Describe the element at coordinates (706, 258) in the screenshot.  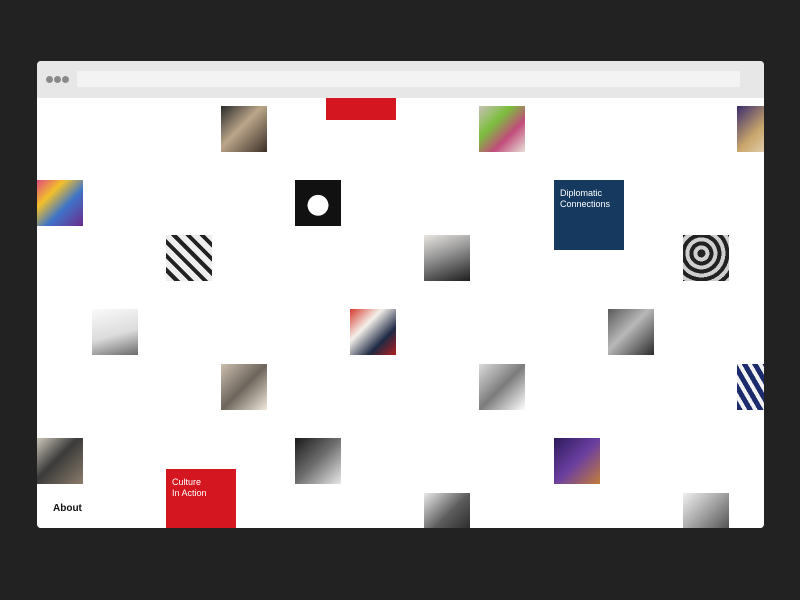
I see `photo-spirals` at that location.